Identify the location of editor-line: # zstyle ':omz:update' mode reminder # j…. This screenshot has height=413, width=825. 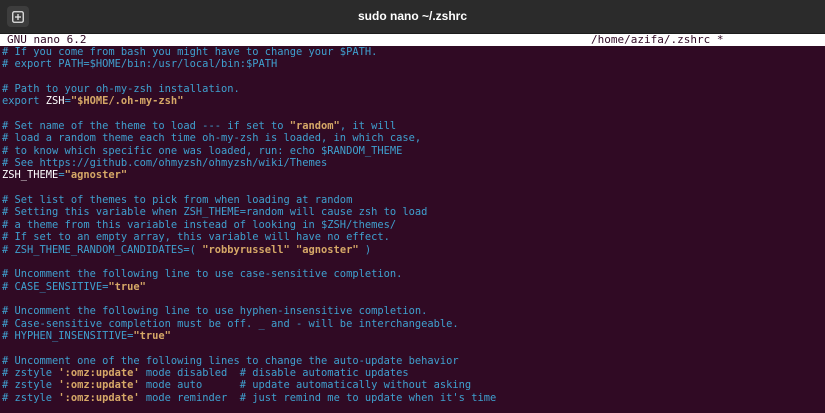
(412, 398).